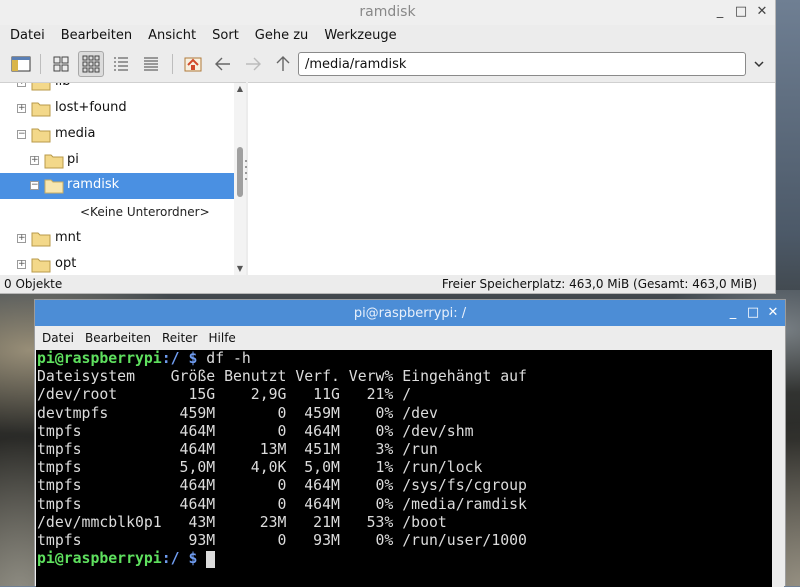  Describe the element at coordinates (178, 338) in the screenshot. I see `menu-reiter: Reiter` at that location.